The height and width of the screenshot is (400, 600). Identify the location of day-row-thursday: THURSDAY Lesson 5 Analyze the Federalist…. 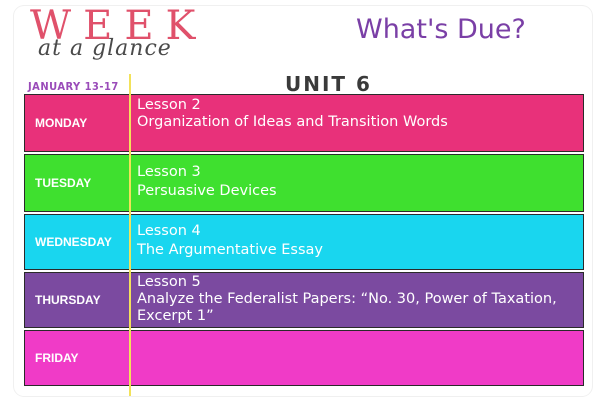
(304, 300).